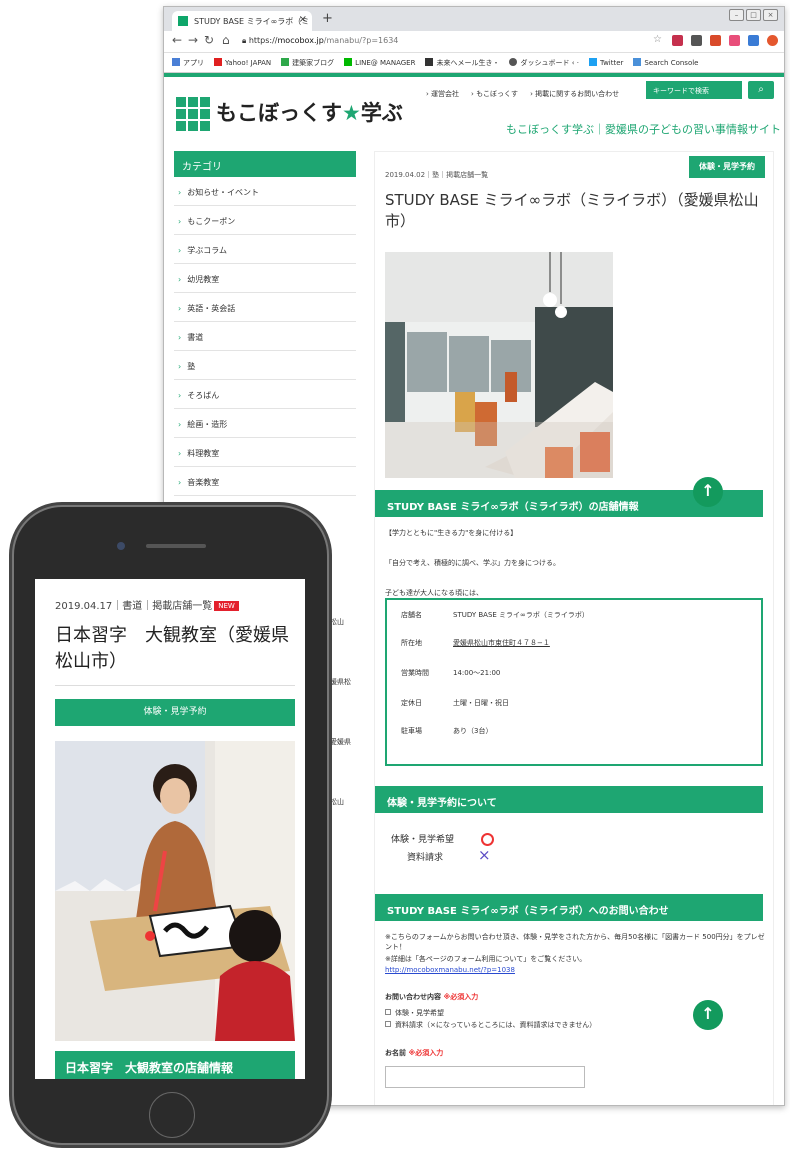 The width and height of the screenshot is (790, 1150). What do you see at coordinates (147, 604) in the screenshot?
I see `phone-article-meta: 2019.04.17｜書道｜掲載店舗一覧 NEW` at bounding box center [147, 604].